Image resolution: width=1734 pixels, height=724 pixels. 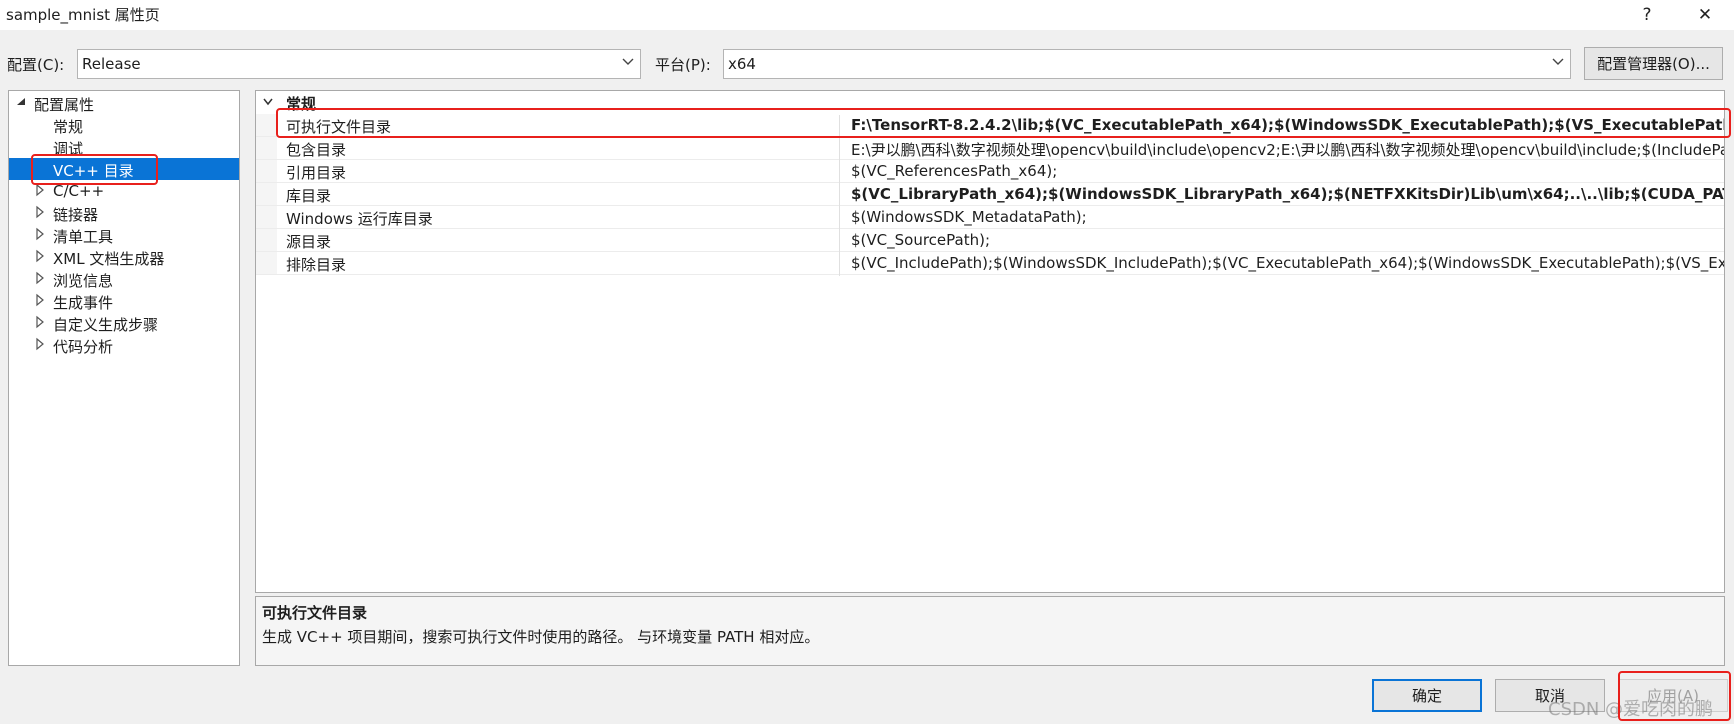 What do you see at coordinates (83, 347) in the screenshot?
I see `tree-item-label: 代码分析` at bounding box center [83, 347].